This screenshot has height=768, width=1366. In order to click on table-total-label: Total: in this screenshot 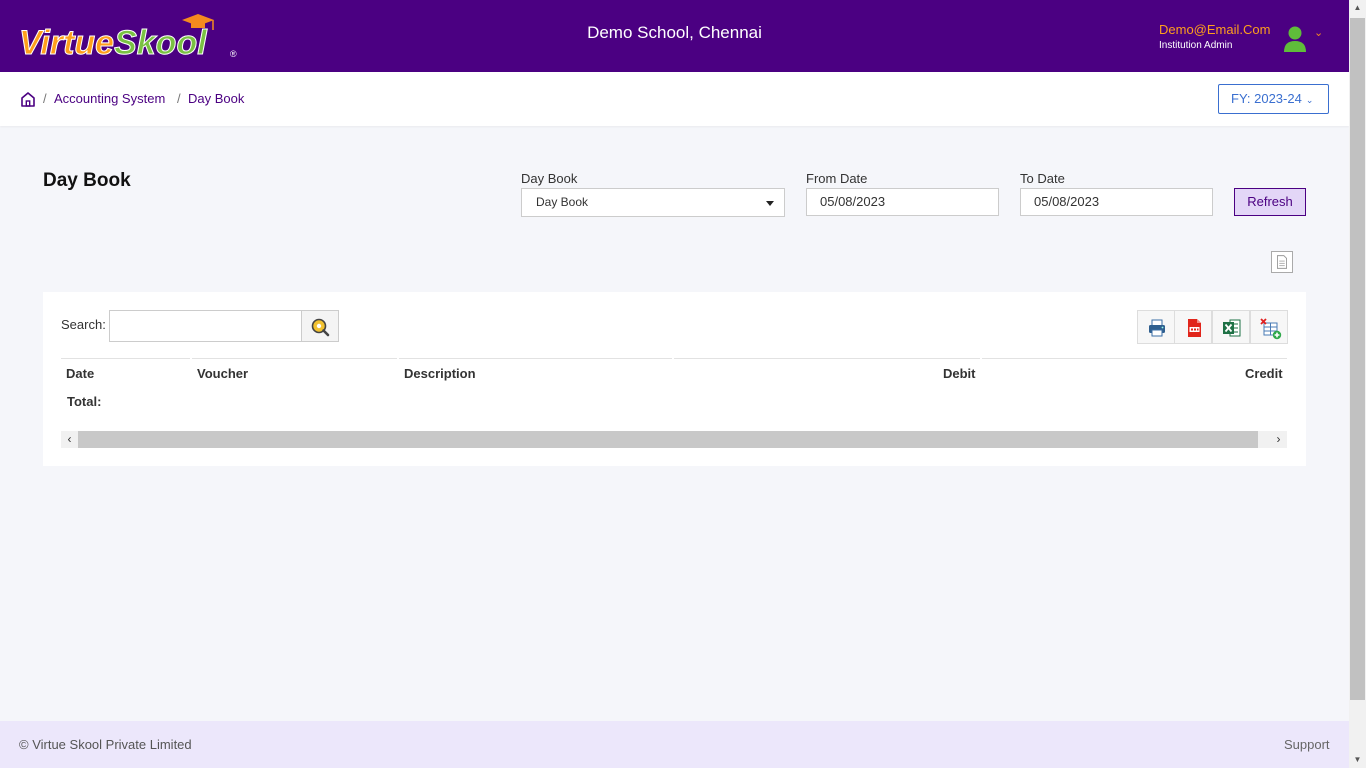, I will do `click(84, 401)`.